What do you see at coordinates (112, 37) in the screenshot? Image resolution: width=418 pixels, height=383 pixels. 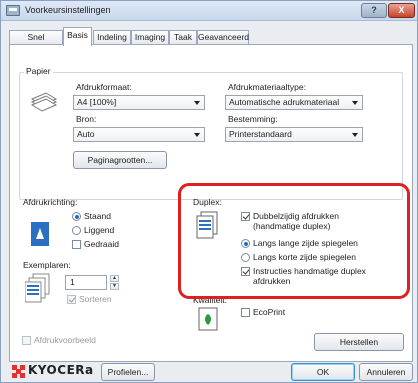 I see `tab-indeling: Indeling` at bounding box center [112, 37].